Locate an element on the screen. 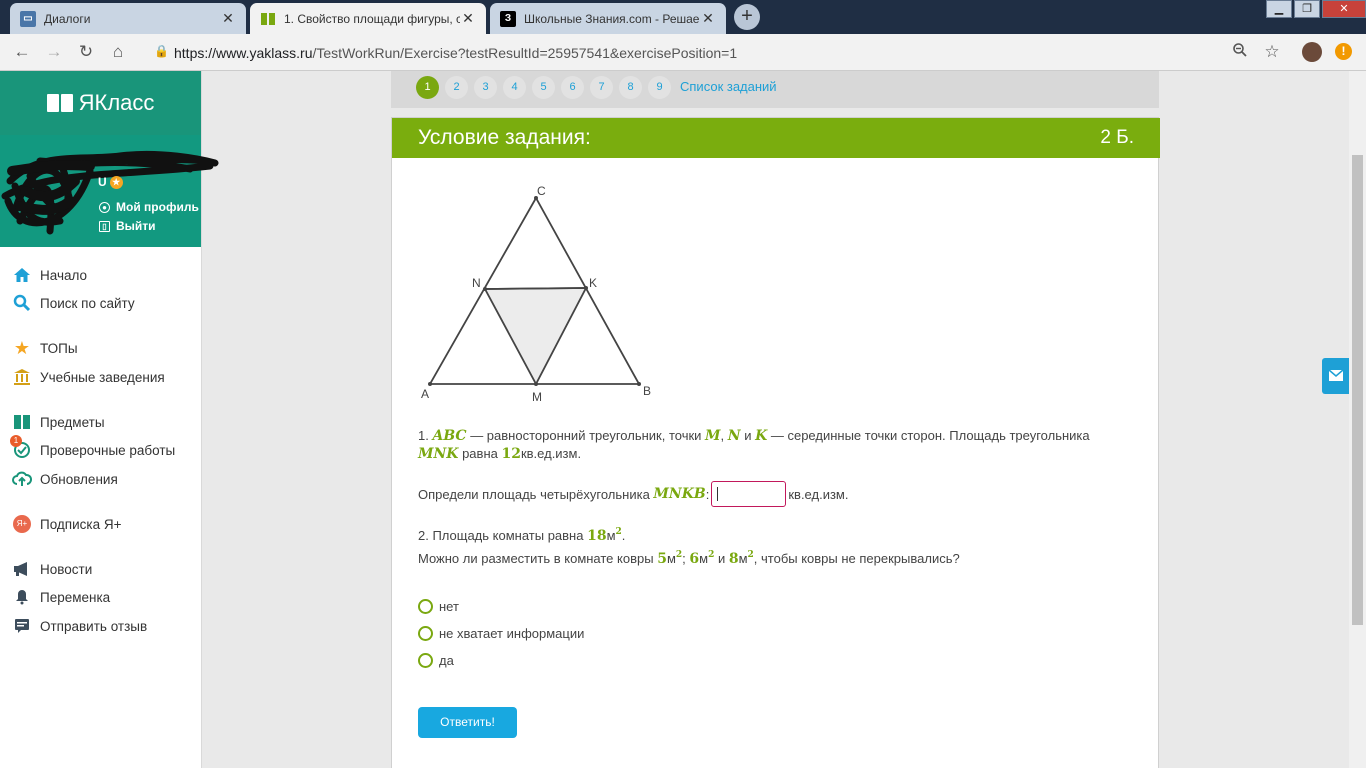 The image size is (1366, 768). tests-icon: 1 is located at coordinates (21, 447).